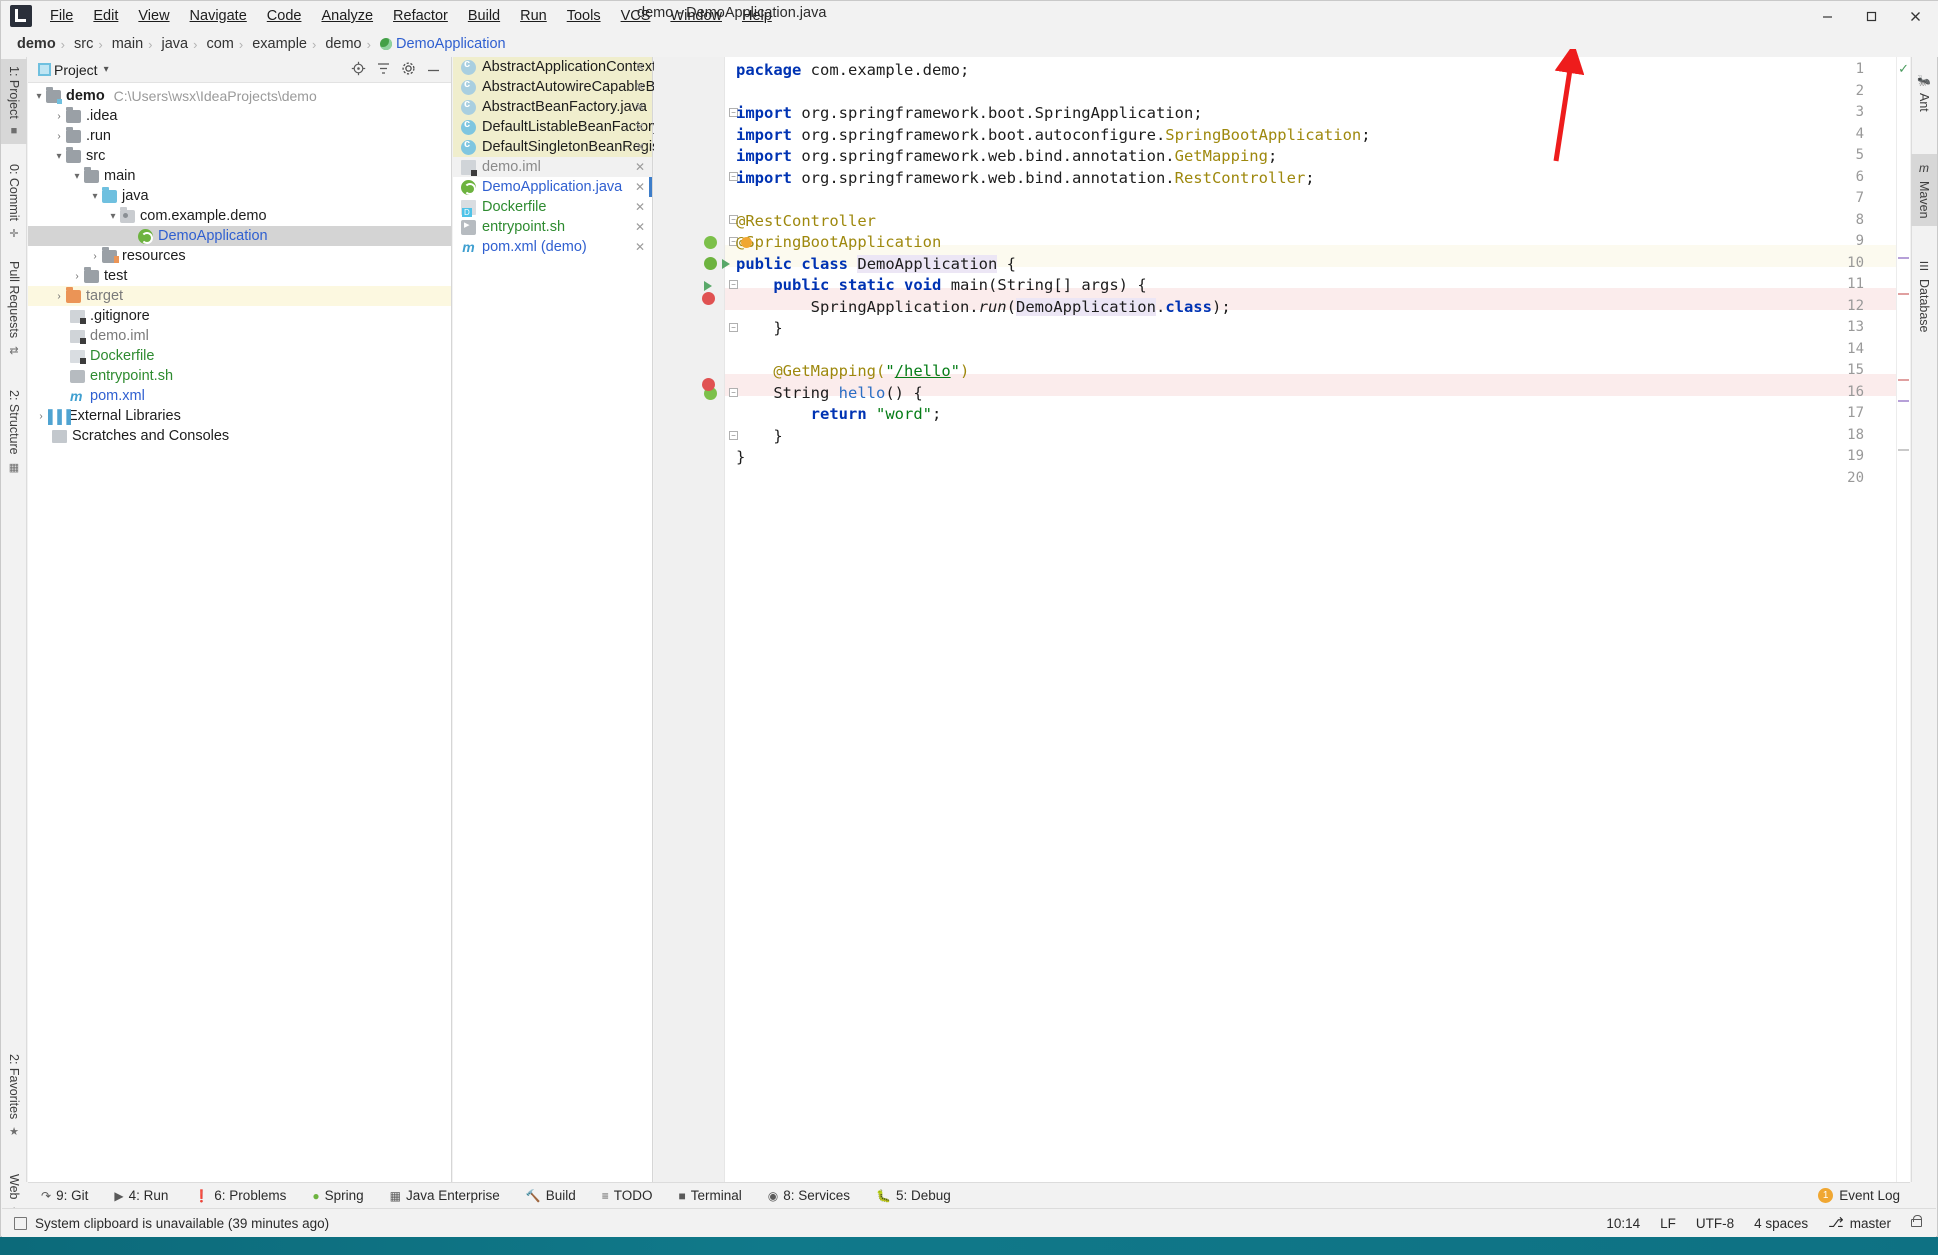  What do you see at coordinates (710, 1195) in the screenshot?
I see `bottom-tab-terminal: ■ Terminal` at bounding box center [710, 1195].